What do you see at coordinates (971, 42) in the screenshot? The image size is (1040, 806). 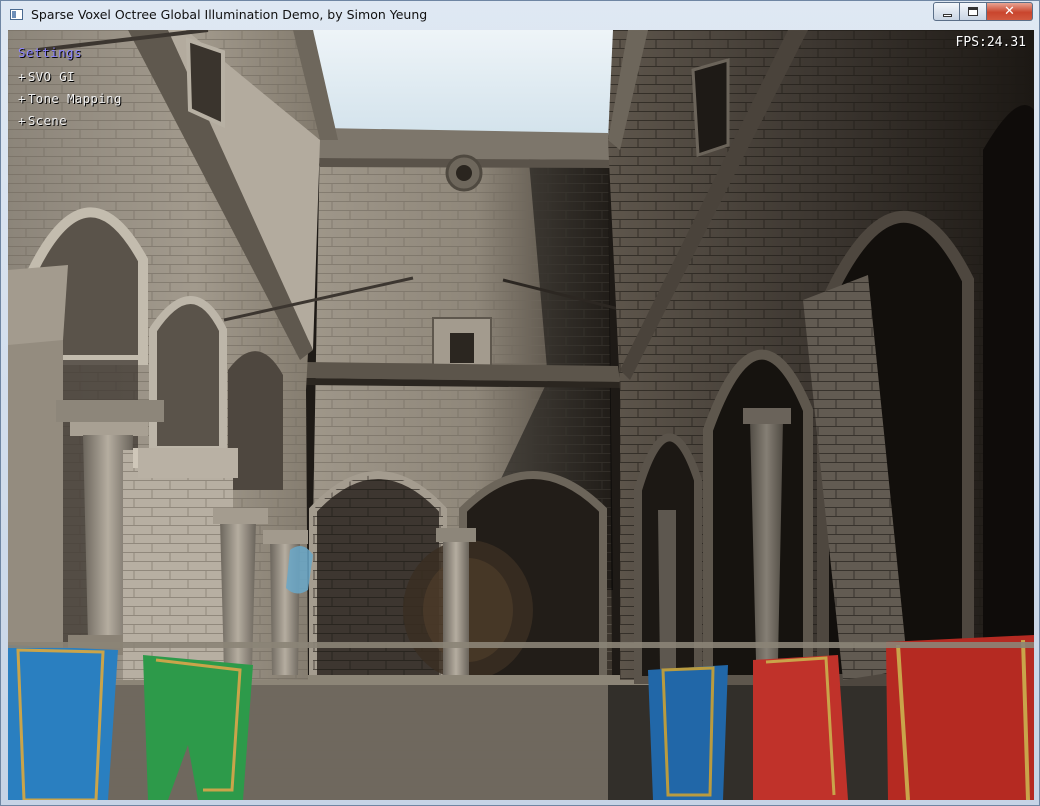 I see `fps-label: FPS:` at bounding box center [971, 42].